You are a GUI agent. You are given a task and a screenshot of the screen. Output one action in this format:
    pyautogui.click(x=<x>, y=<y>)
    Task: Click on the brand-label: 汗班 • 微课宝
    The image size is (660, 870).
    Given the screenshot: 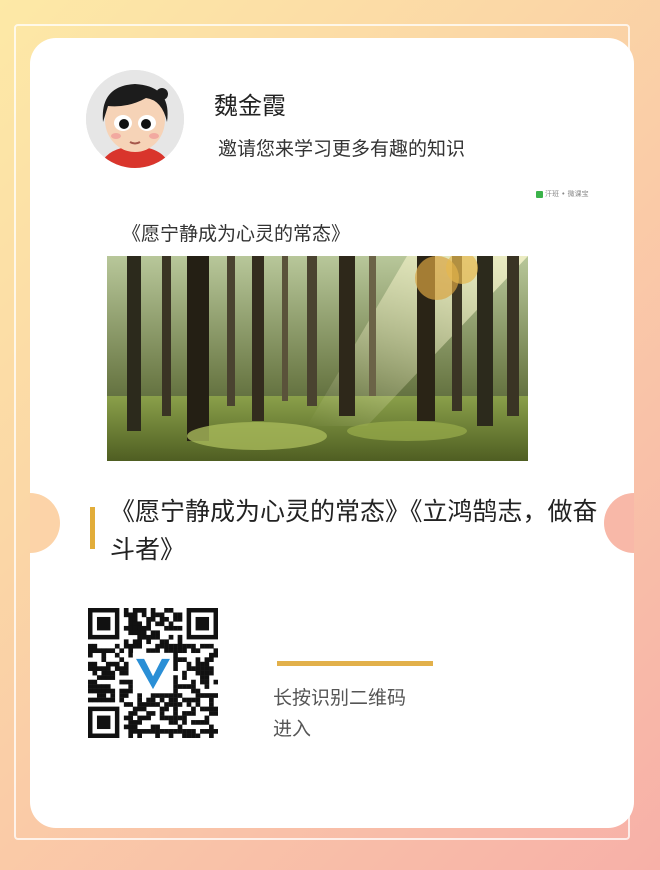 What is the action you would take?
    pyautogui.click(x=567, y=194)
    